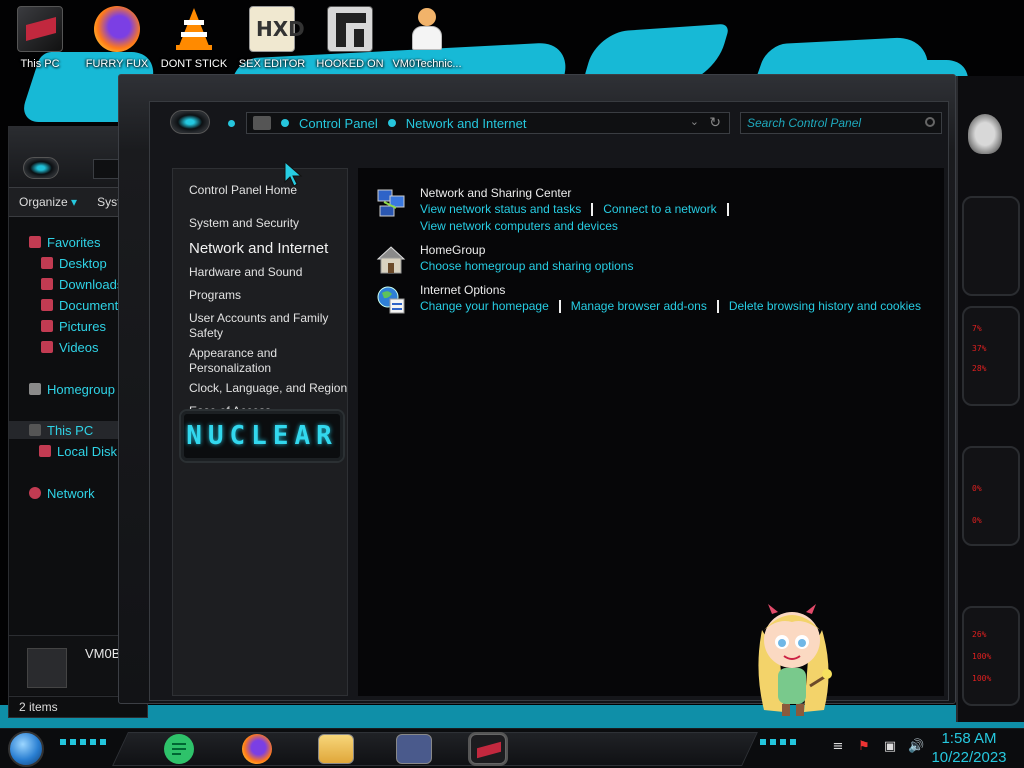 This screenshot has width=1024, height=768. What do you see at coordinates (495, 193) in the screenshot?
I see `category-title: Network and Sharing Center` at bounding box center [495, 193].